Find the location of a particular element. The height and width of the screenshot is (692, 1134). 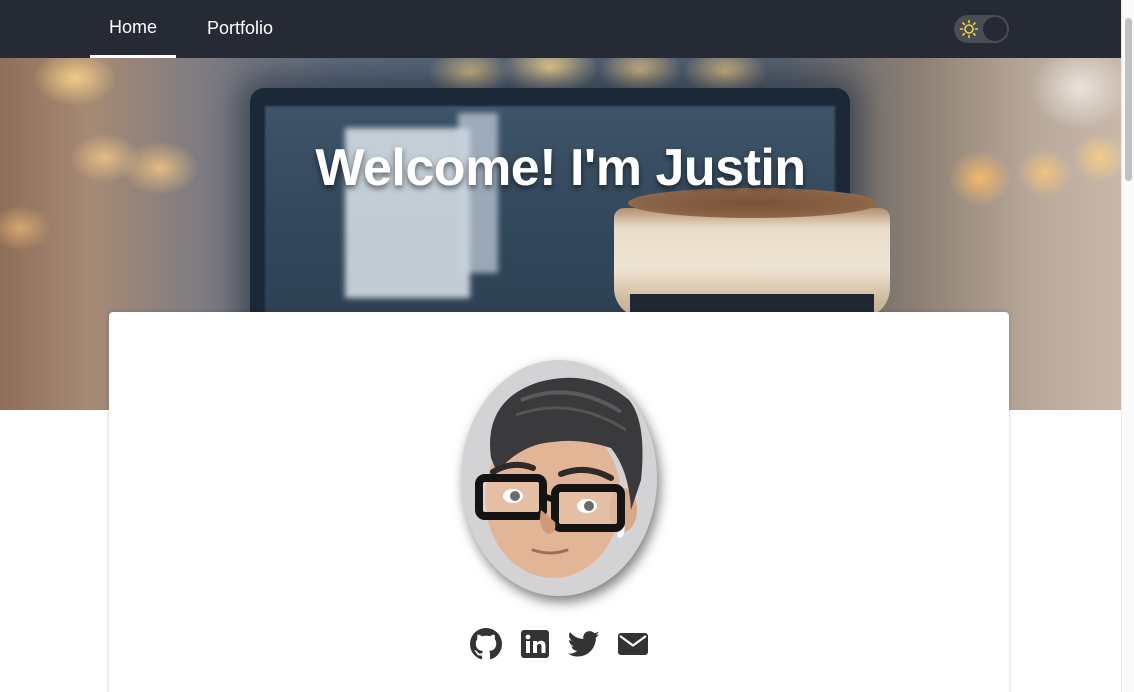

twitter-link is located at coordinates (583, 644).